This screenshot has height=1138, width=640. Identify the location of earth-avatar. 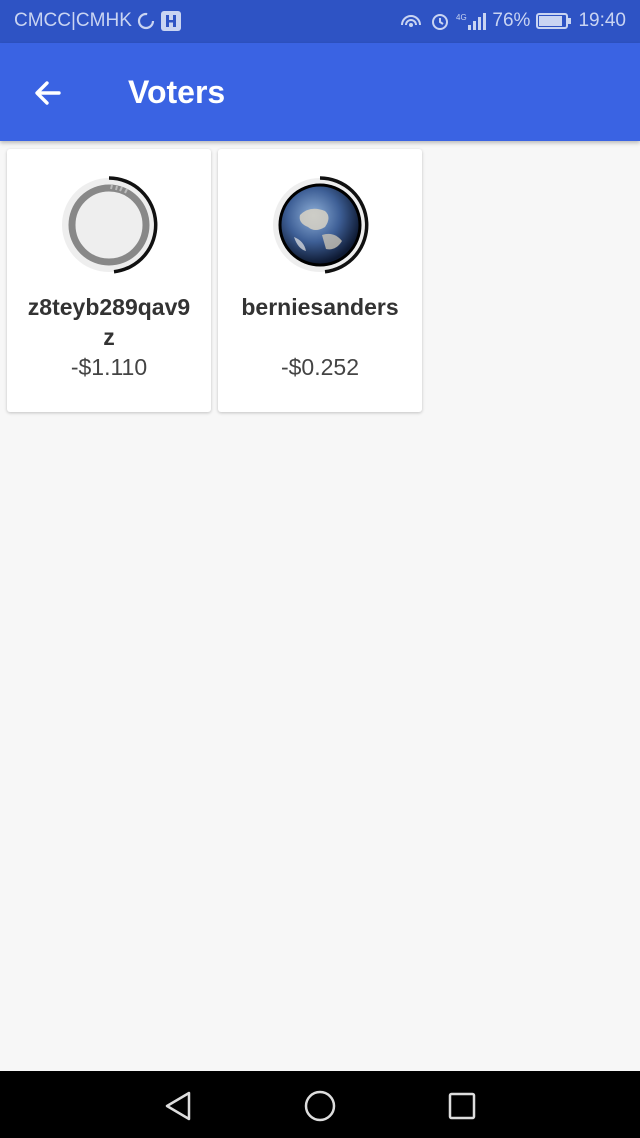
(321, 225).